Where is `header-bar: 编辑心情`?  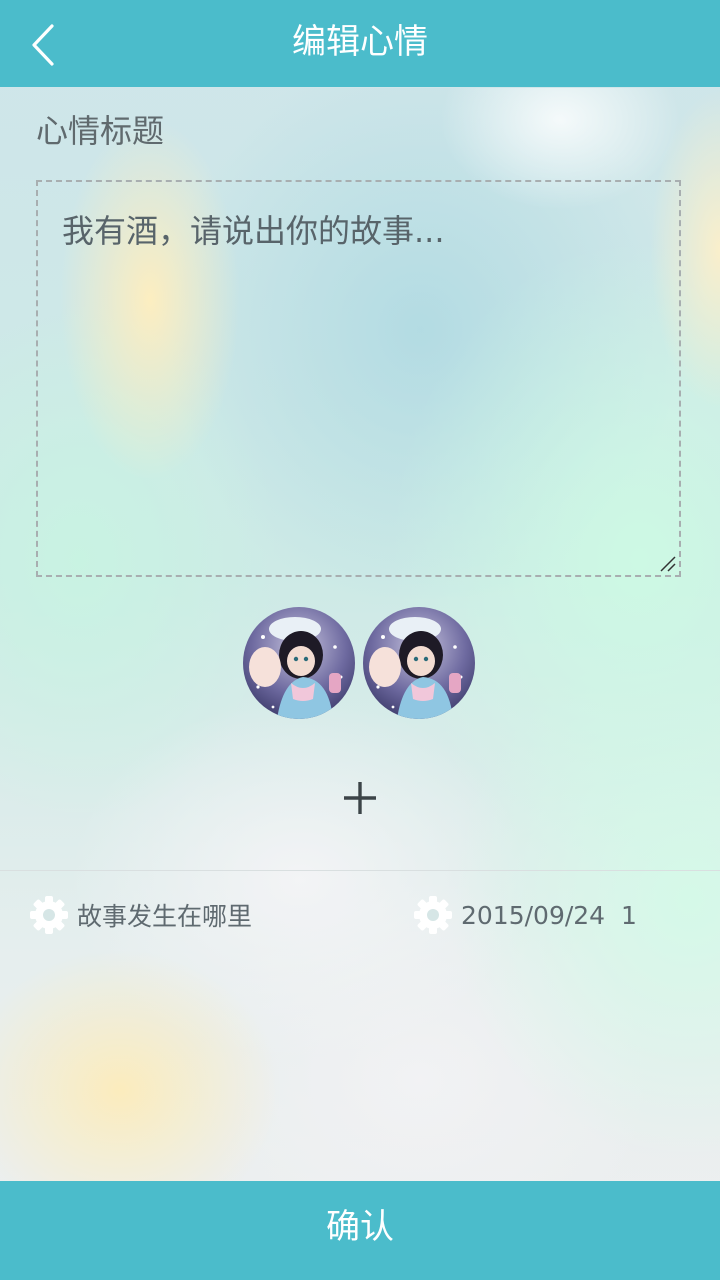
header-bar: 编辑心情 is located at coordinates (360, 44).